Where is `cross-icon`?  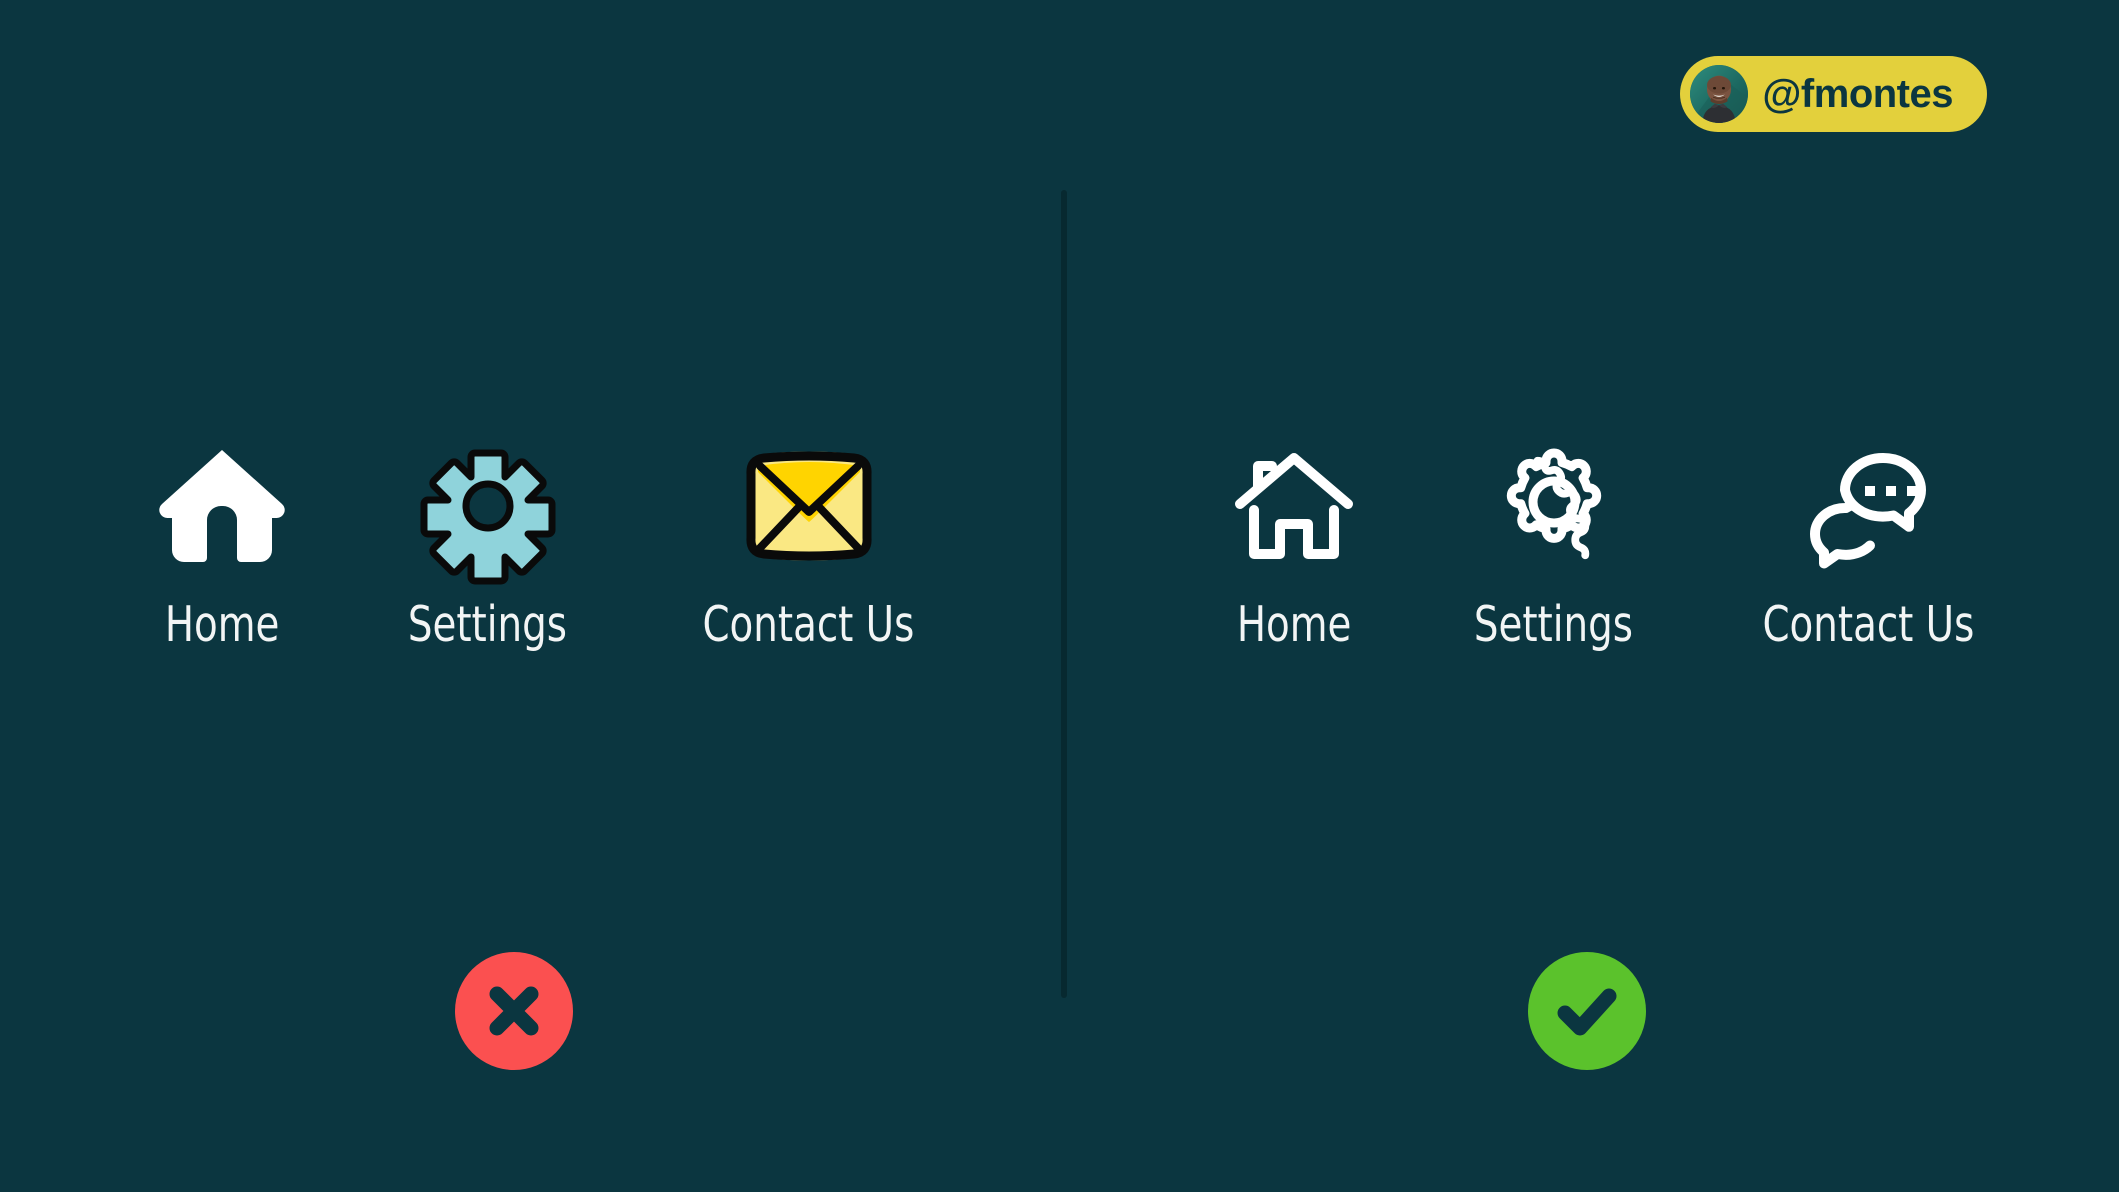 cross-icon is located at coordinates (514, 1011).